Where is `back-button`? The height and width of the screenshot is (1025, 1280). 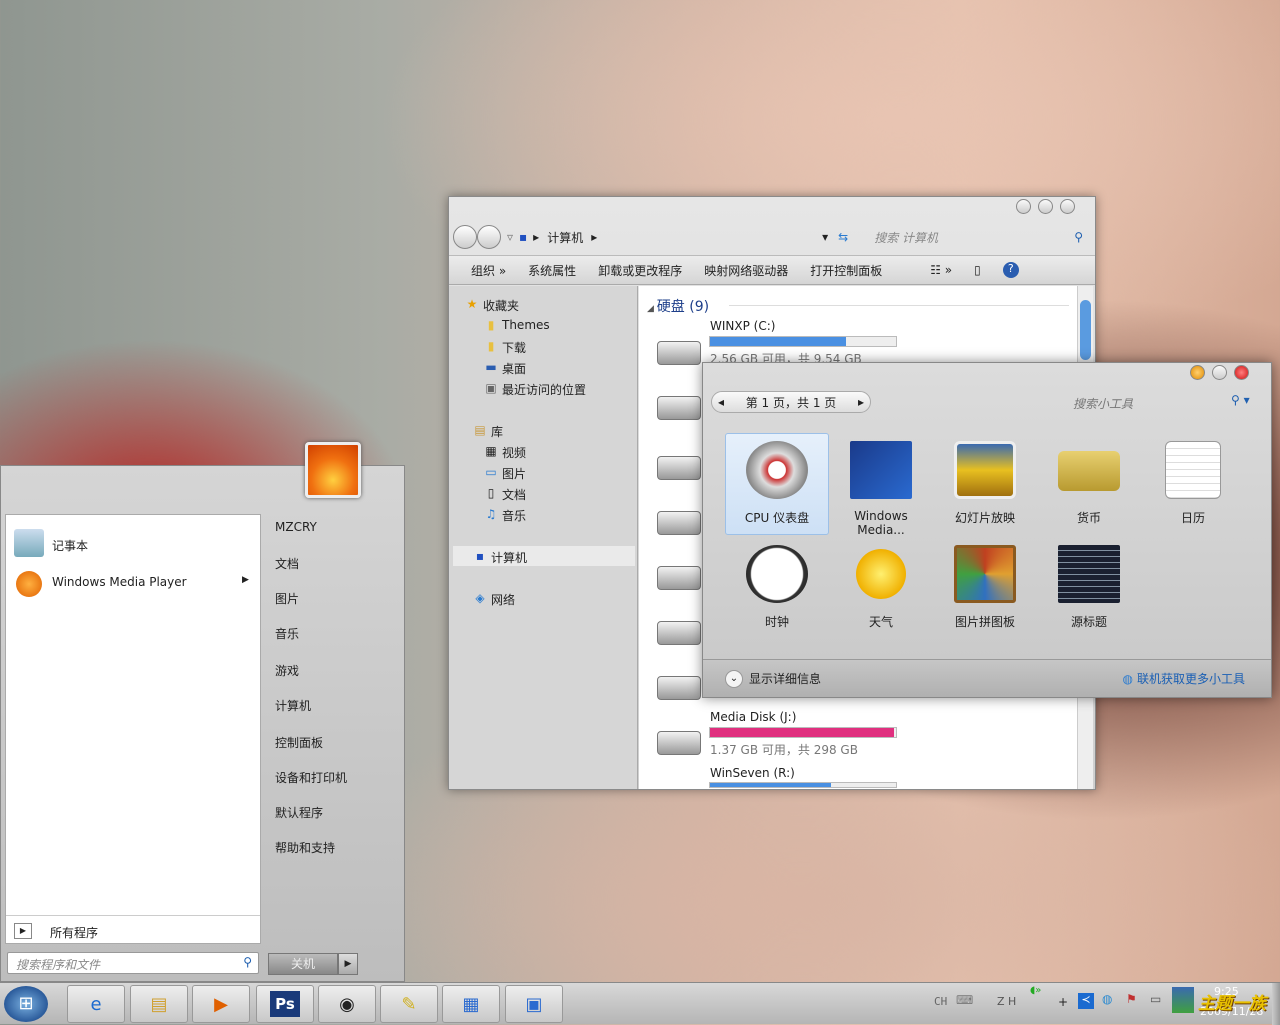 back-button is located at coordinates (465, 237).